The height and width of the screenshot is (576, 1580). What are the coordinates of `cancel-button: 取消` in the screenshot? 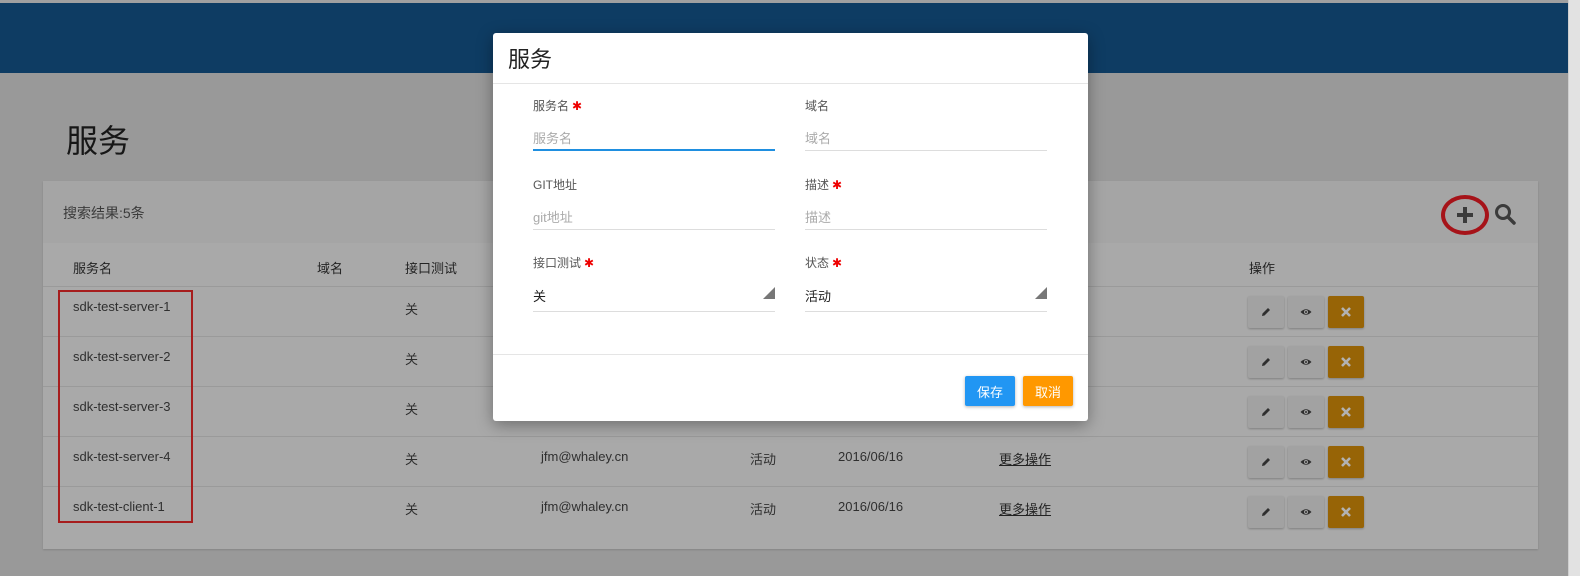 It's located at (1048, 391).